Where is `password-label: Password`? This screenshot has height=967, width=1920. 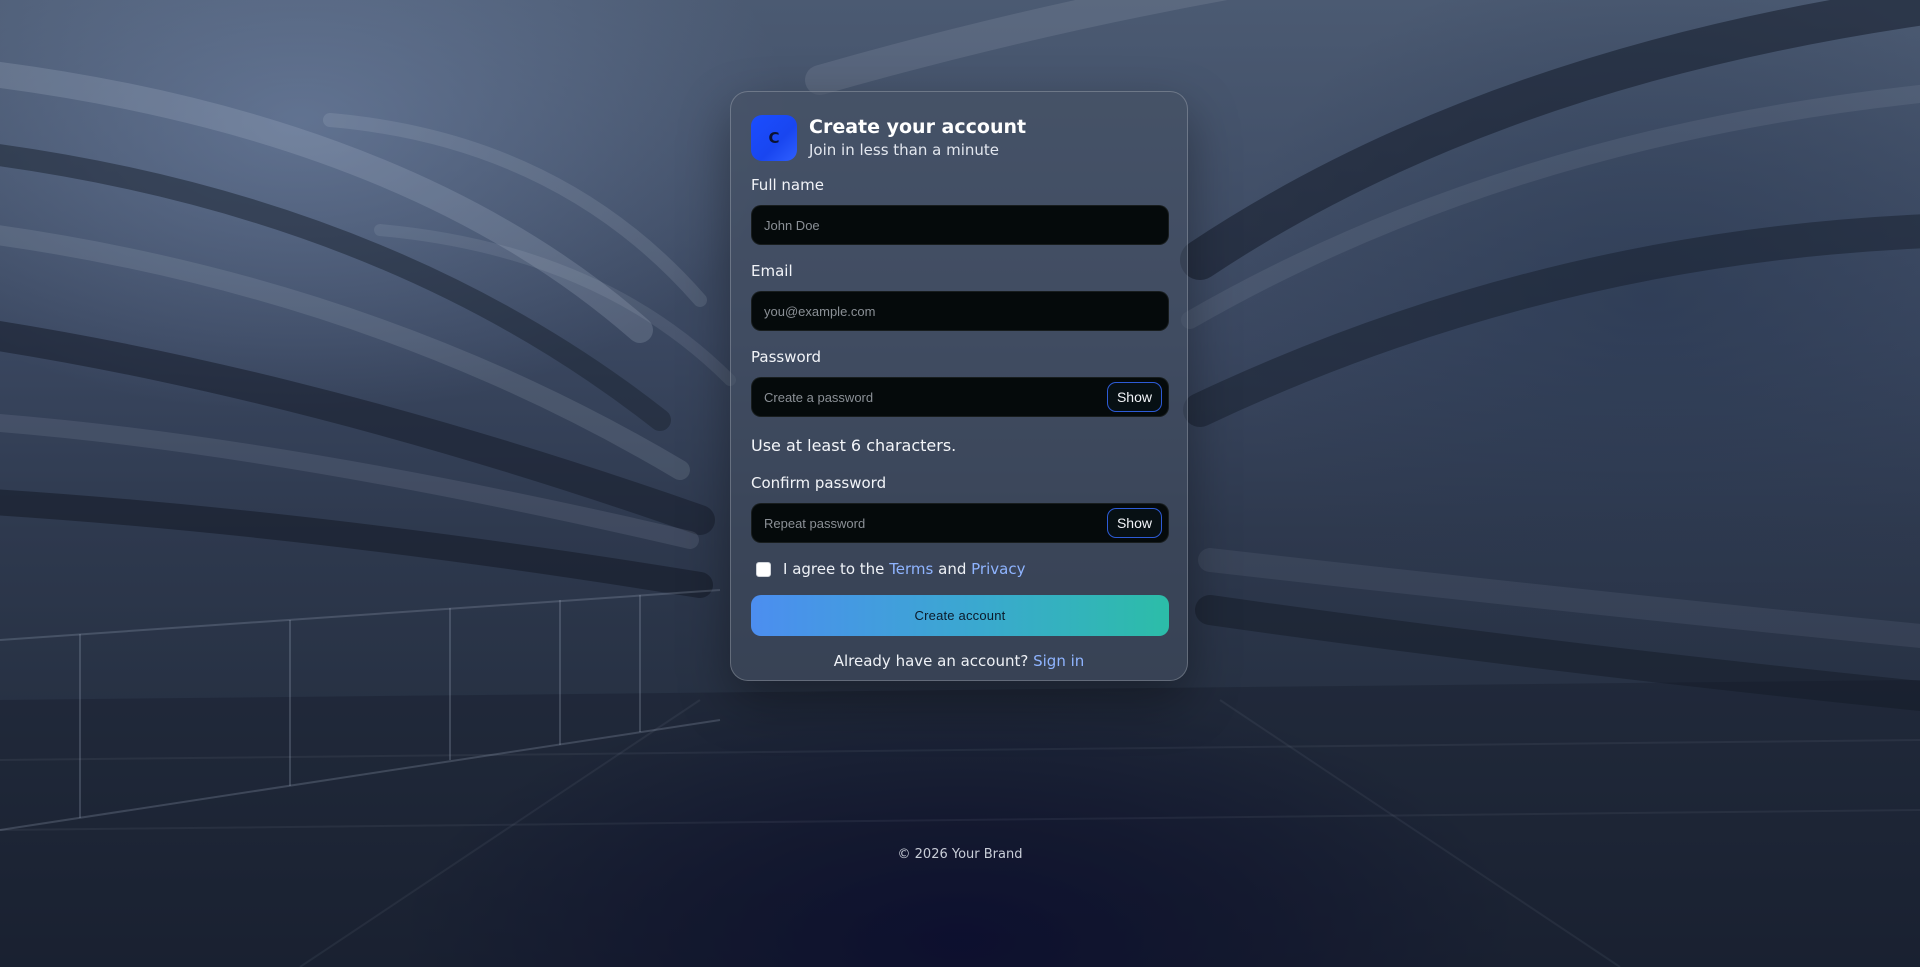 password-label: Password is located at coordinates (786, 357).